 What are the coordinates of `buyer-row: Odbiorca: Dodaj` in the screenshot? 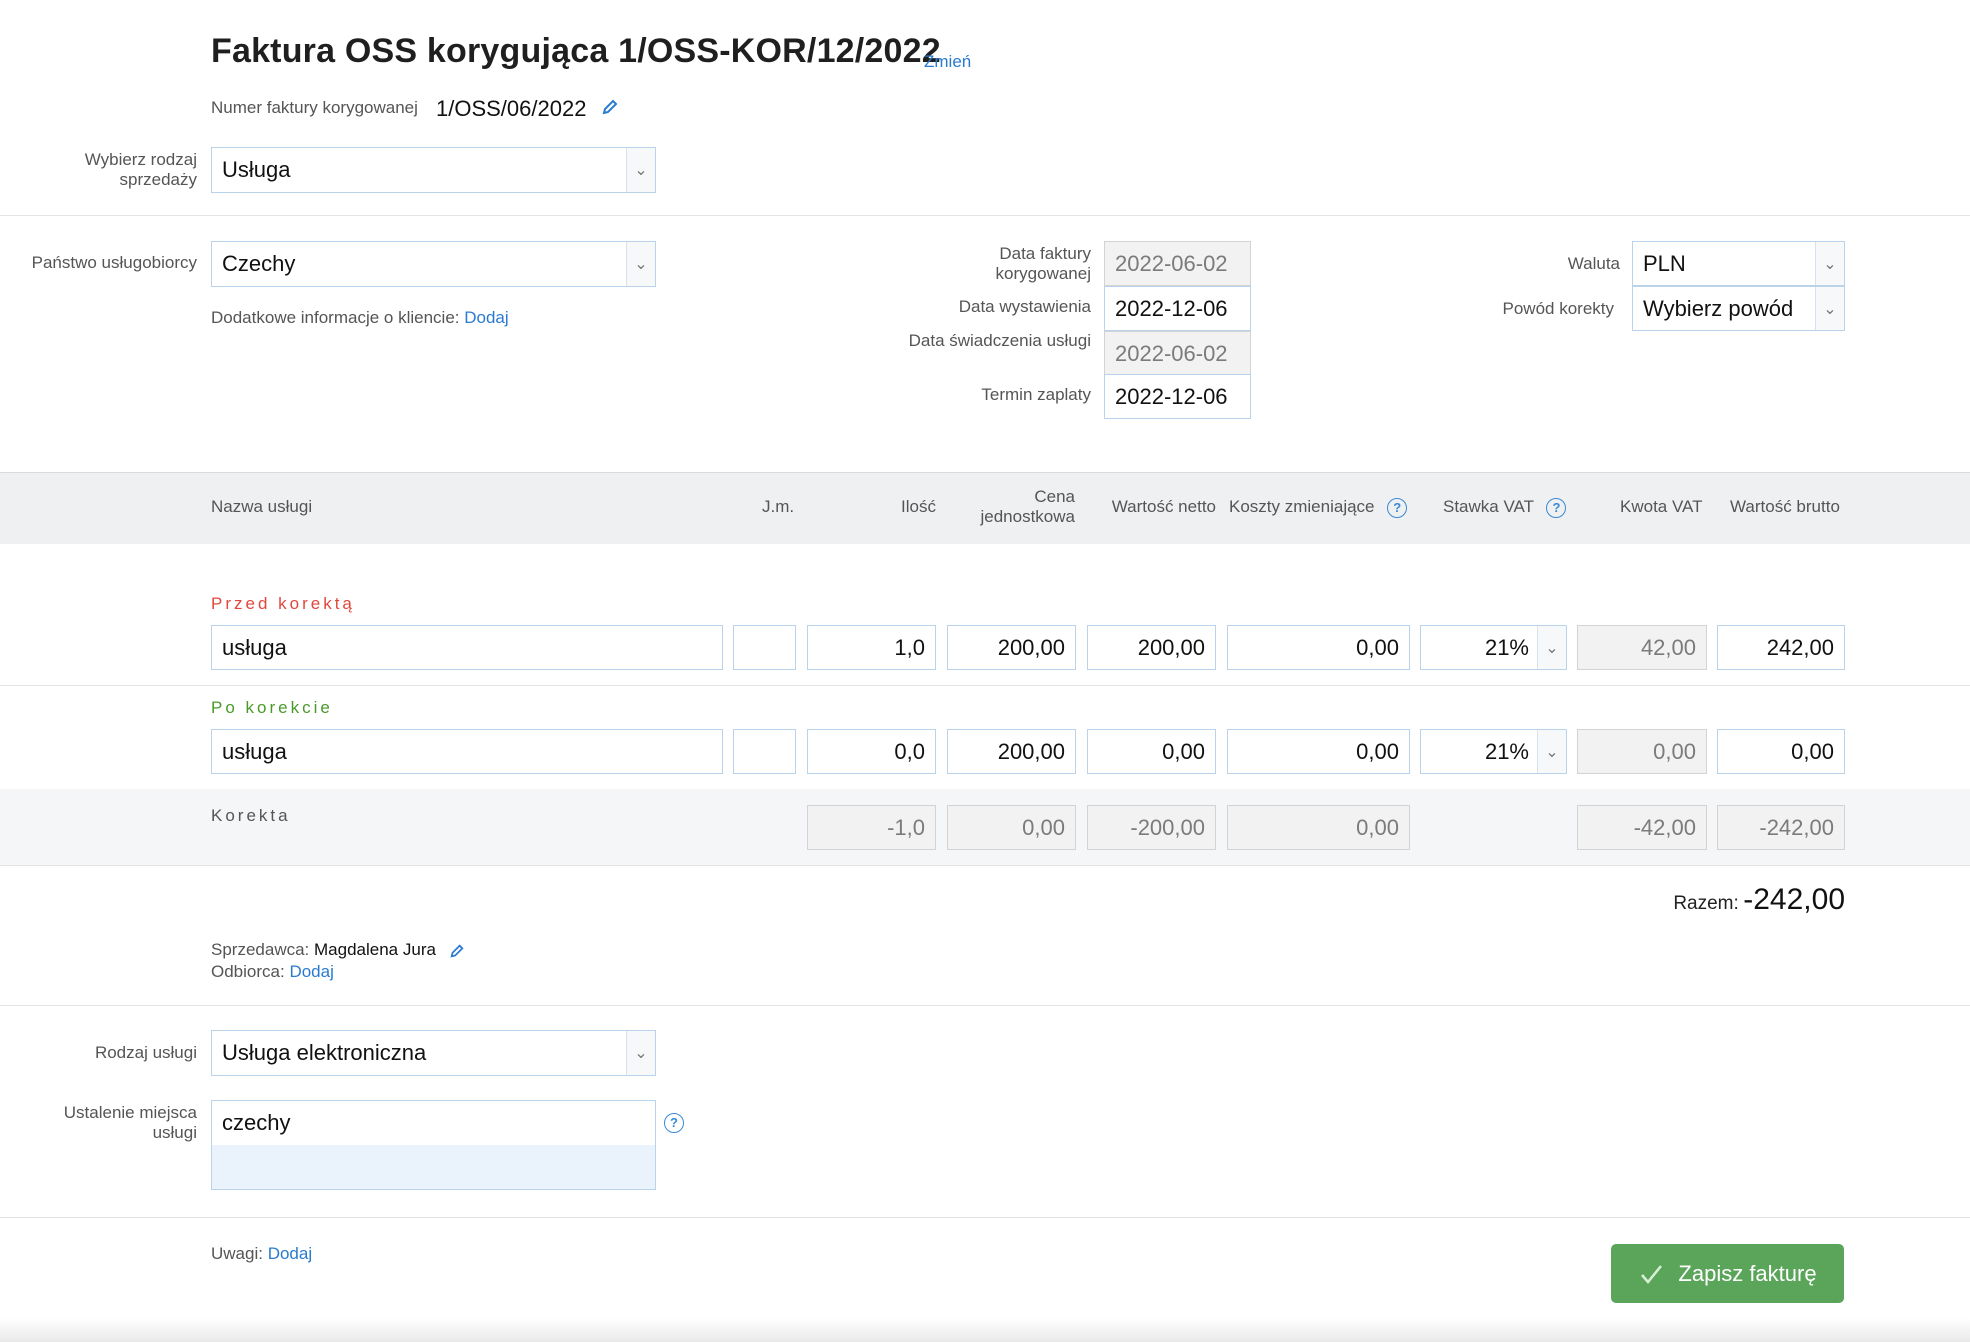 It's located at (272, 972).